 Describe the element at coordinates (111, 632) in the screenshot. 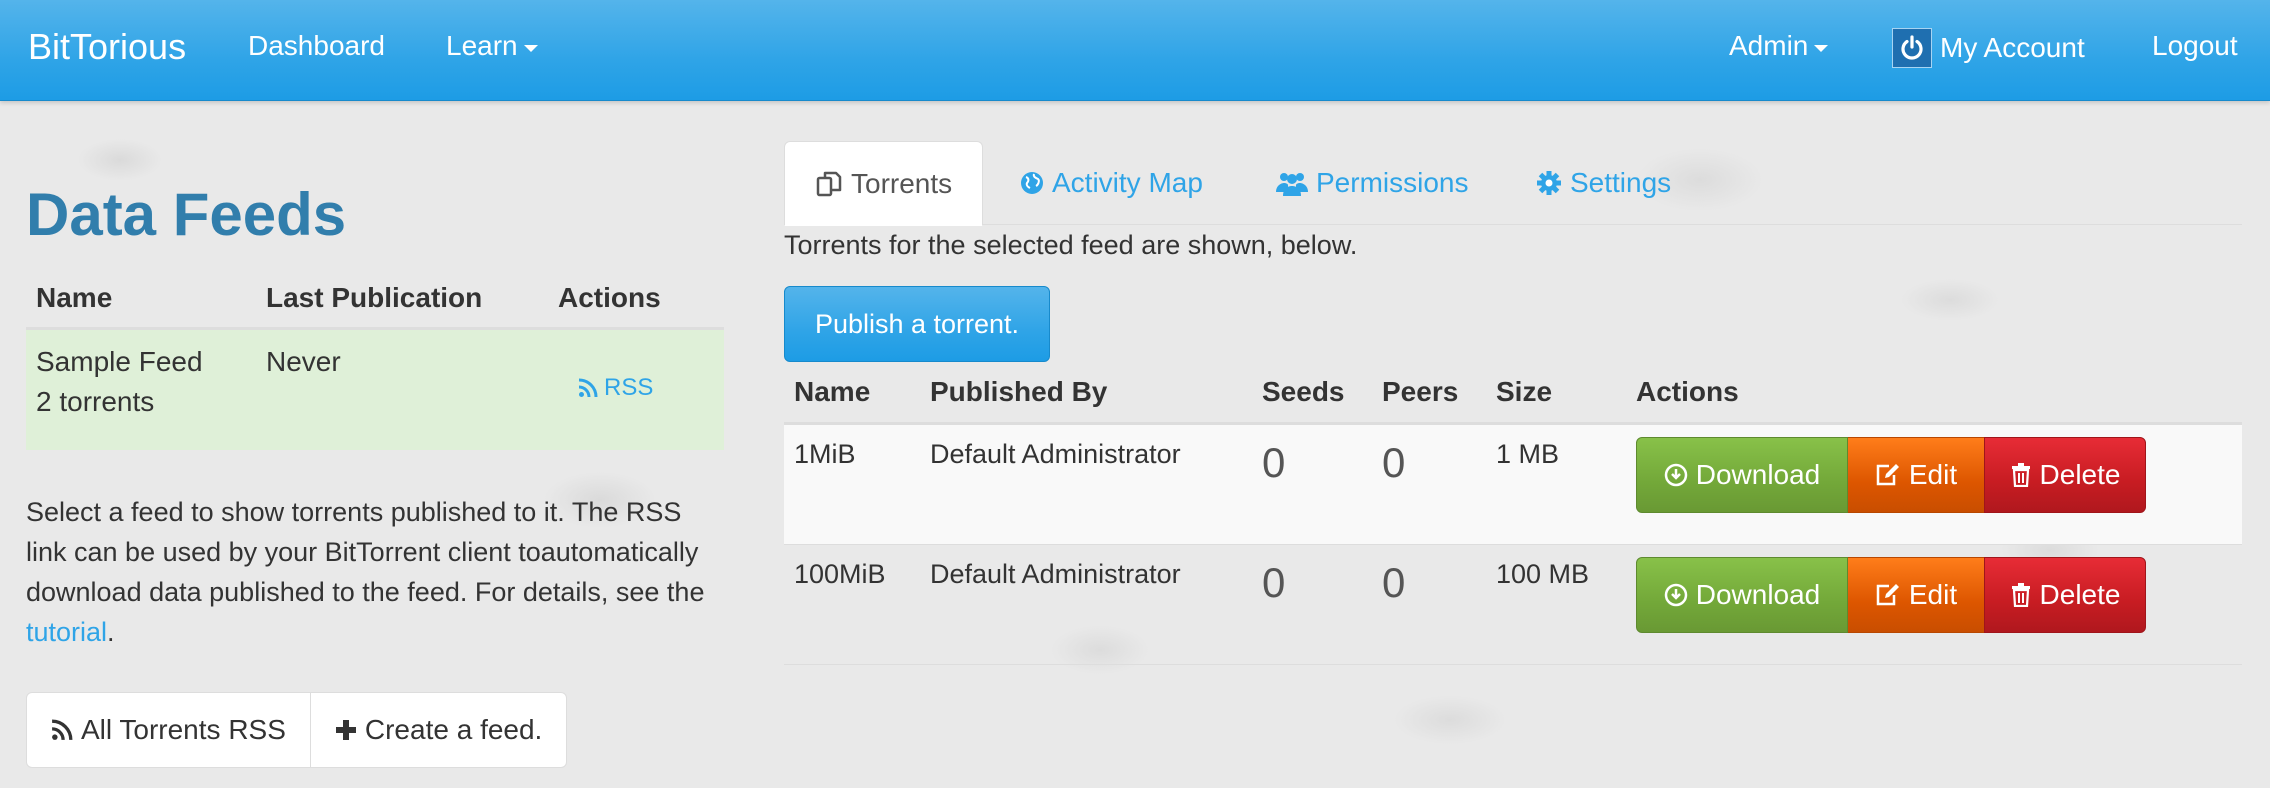

I see `help-text-end: .` at that location.